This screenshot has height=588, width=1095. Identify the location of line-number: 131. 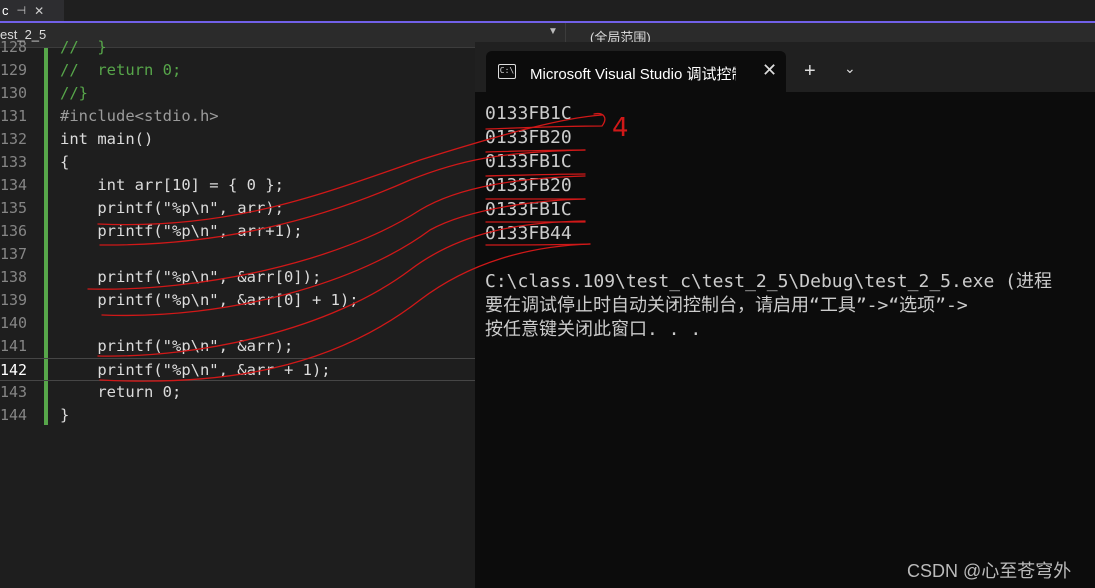
(14, 116).